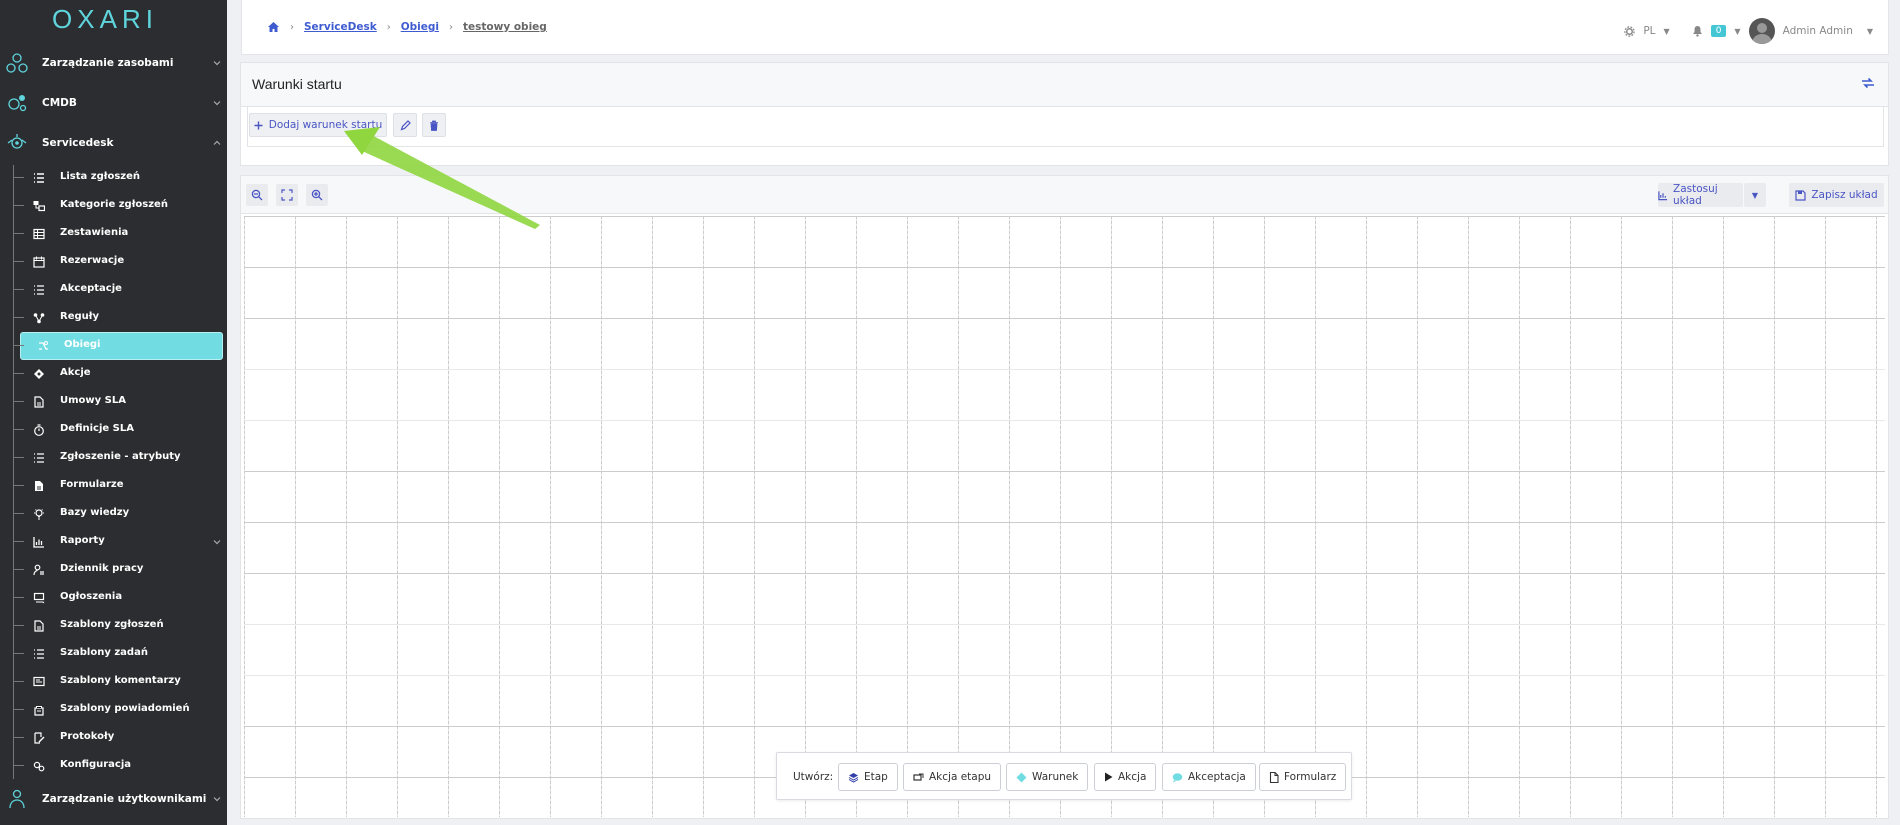 This screenshot has height=825, width=1900. Describe the element at coordinates (1217, 777) in the screenshot. I see `create-akceptacja-label: Akceptacja` at that location.